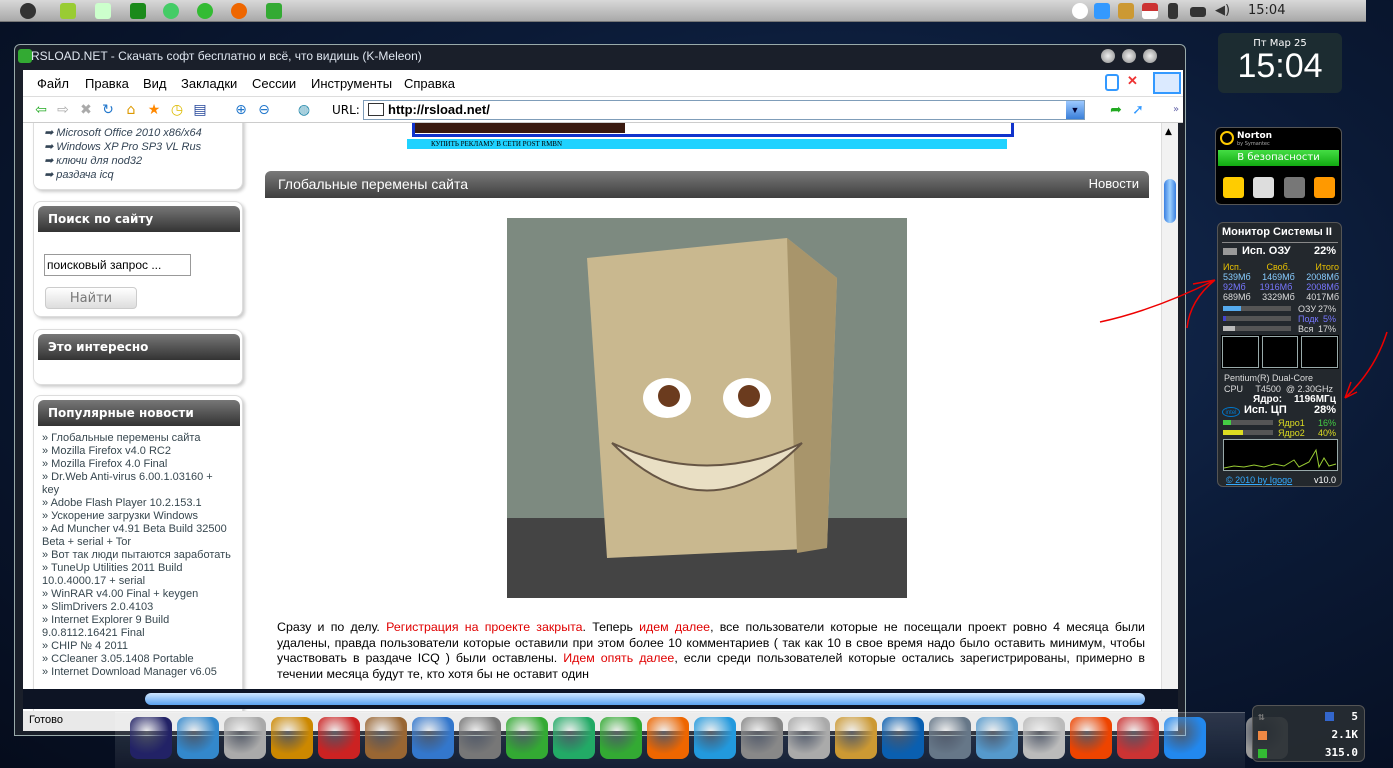  What do you see at coordinates (1168, 132) in the screenshot?
I see `scroll-up-icon: ▲` at bounding box center [1168, 132].